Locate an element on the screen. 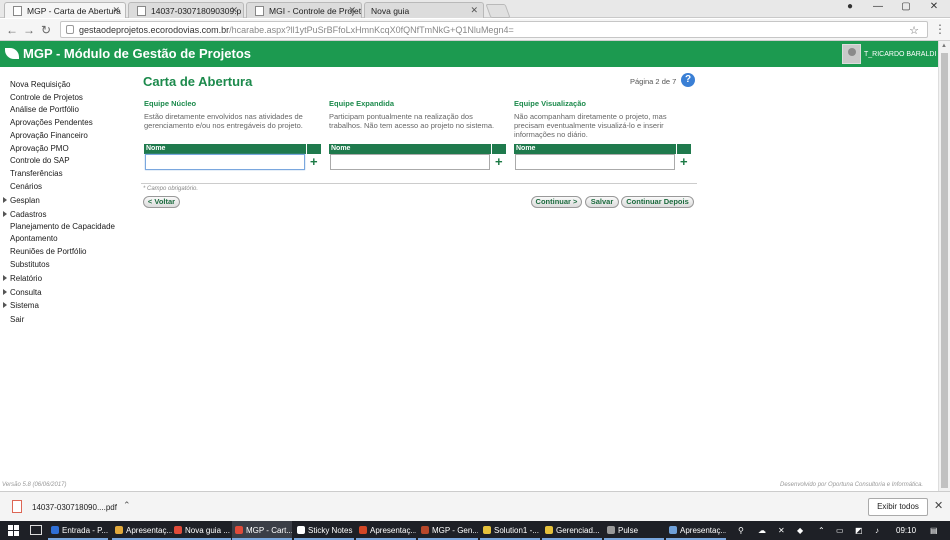 This screenshot has height=540, width=950. chevron-up-icon: ⌃ is located at coordinates (127, 505).